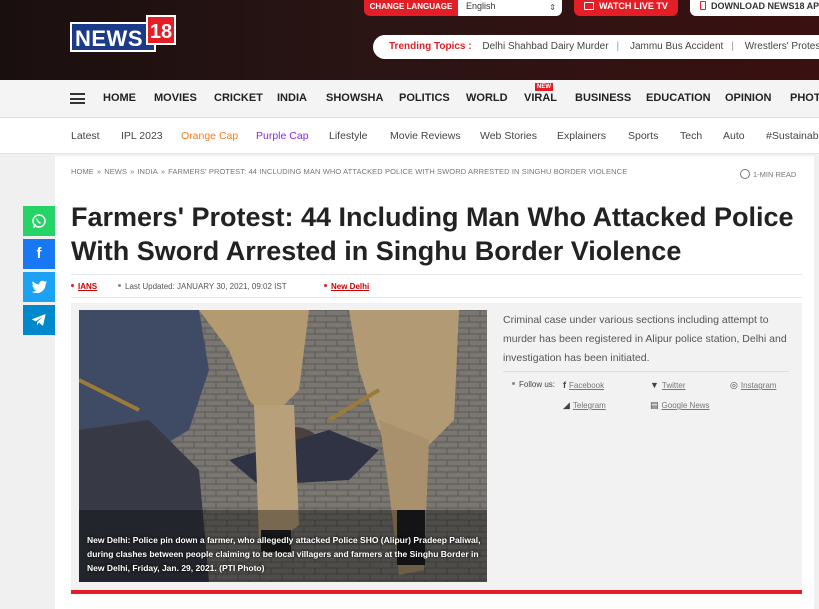  What do you see at coordinates (142, 136) in the screenshot?
I see `subnav-item-ipl-2023: IPL 2023` at bounding box center [142, 136].